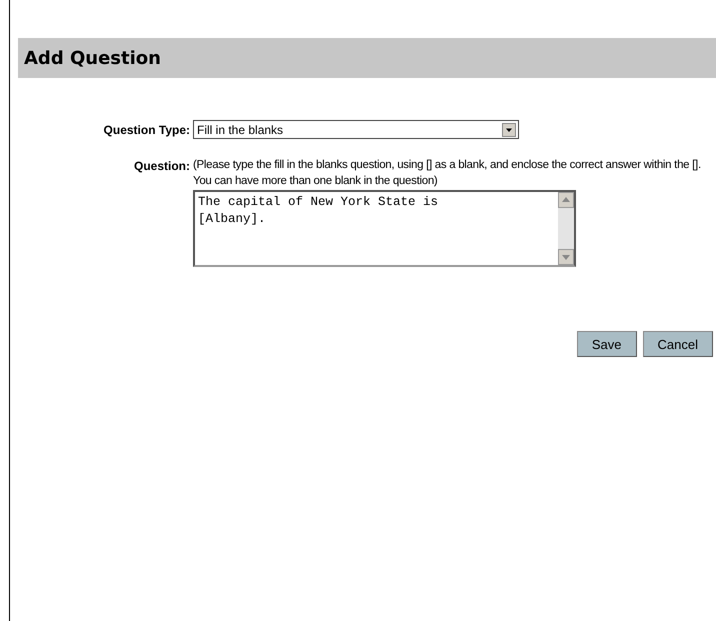 Image resolution: width=716 pixels, height=621 pixels. What do you see at coordinates (92, 58) in the screenshot?
I see `page-title: Add Question` at bounding box center [92, 58].